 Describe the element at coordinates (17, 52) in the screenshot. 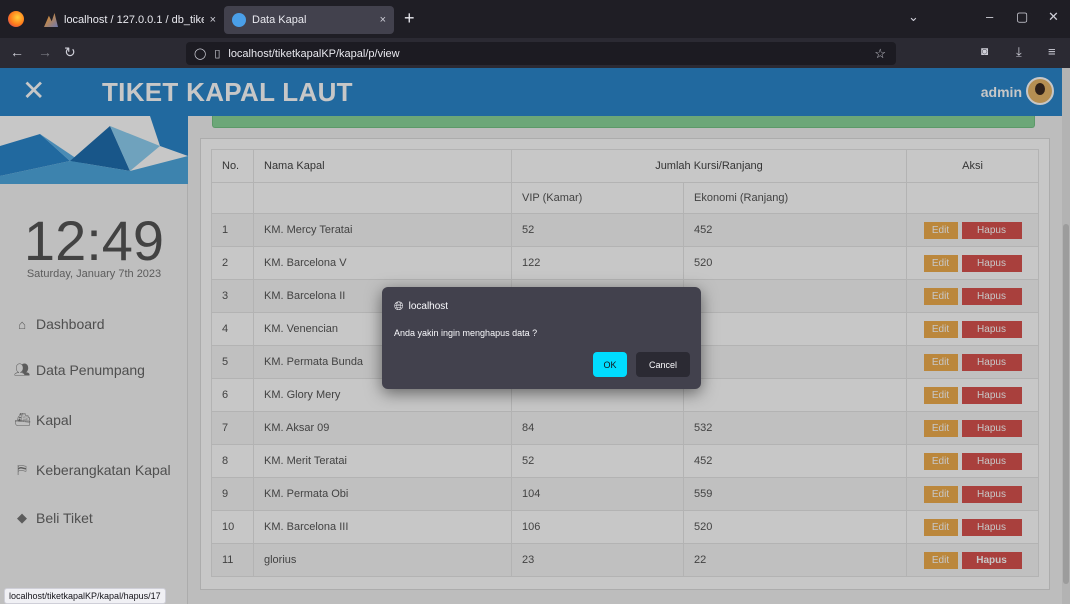

I see `back-arrow-icon: ←` at that location.